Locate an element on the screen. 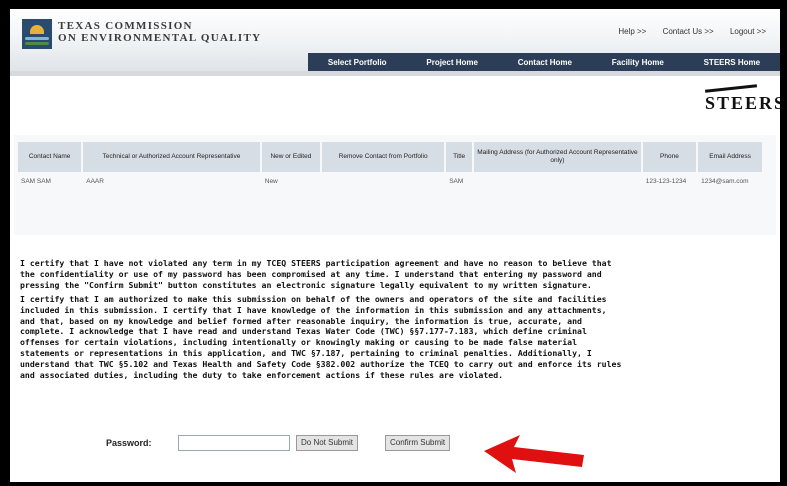 The image size is (787, 486). col-contact-name: Contact Name is located at coordinates (50, 157).